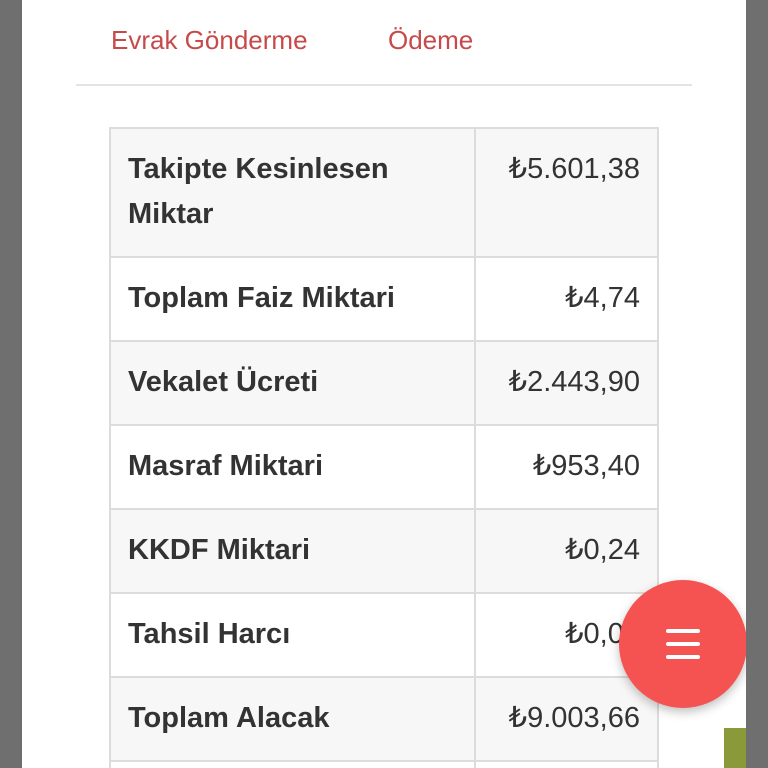 This screenshot has width=768, height=768. I want to click on tab-odeme: Ödeme, so click(430, 40).